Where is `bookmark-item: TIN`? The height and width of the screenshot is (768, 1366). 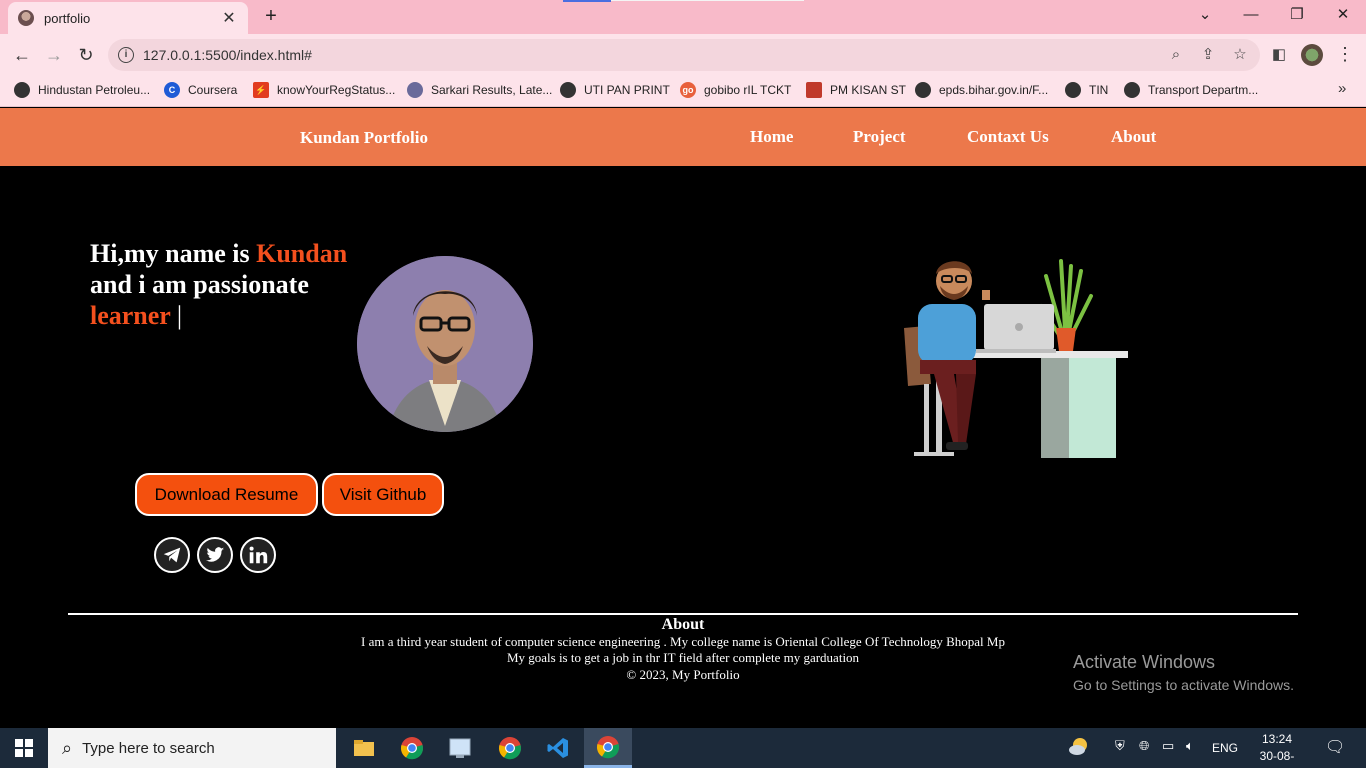
bookmark-item: TIN is located at coordinates (1086, 90).